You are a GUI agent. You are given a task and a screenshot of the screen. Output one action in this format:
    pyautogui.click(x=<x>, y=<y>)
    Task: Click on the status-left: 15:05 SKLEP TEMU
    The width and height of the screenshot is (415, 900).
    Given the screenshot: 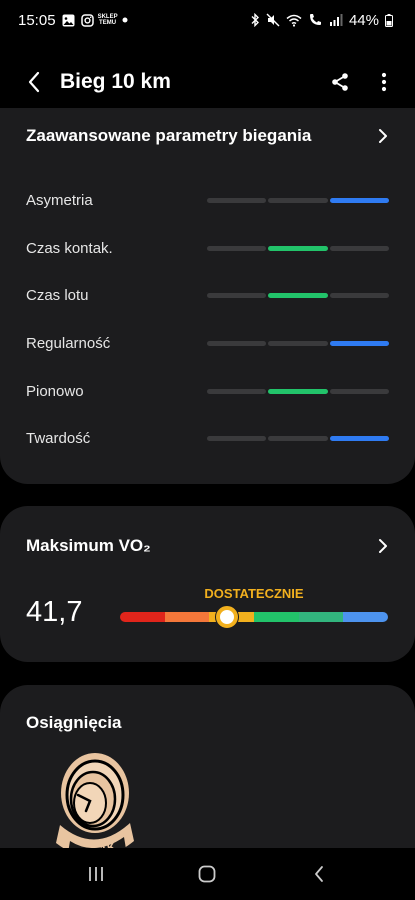 What is the action you would take?
    pyautogui.click(x=73, y=20)
    